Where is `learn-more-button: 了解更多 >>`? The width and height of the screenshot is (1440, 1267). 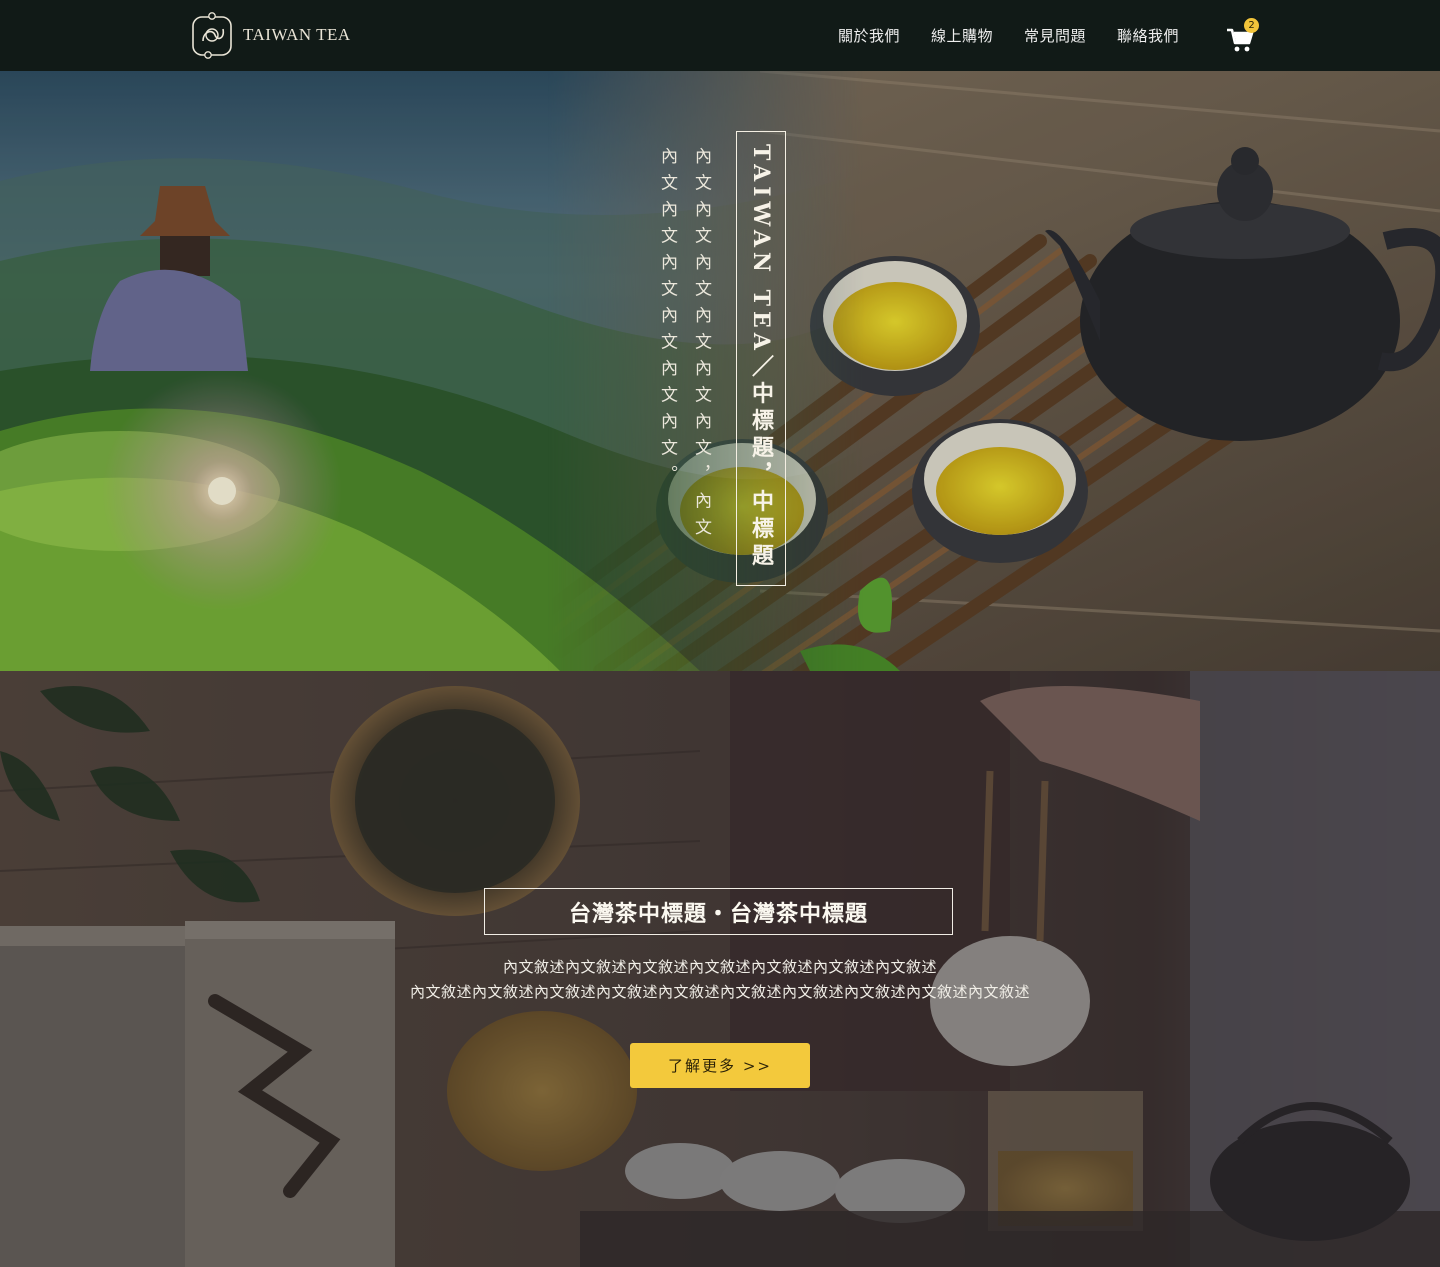 learn-more-button: 了解更多 >> is located at coordinates (720, 1065).